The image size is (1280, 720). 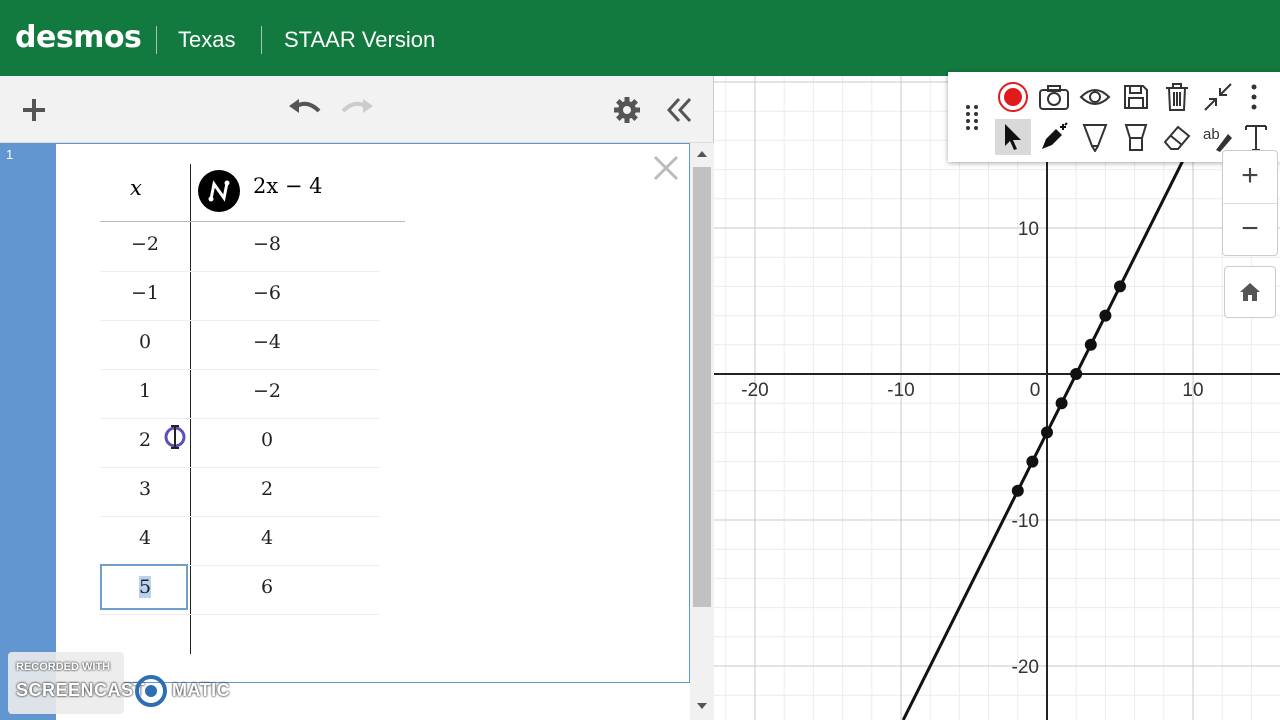 I want to click on zoom-controls: + −, so click(x=1250, y=203).